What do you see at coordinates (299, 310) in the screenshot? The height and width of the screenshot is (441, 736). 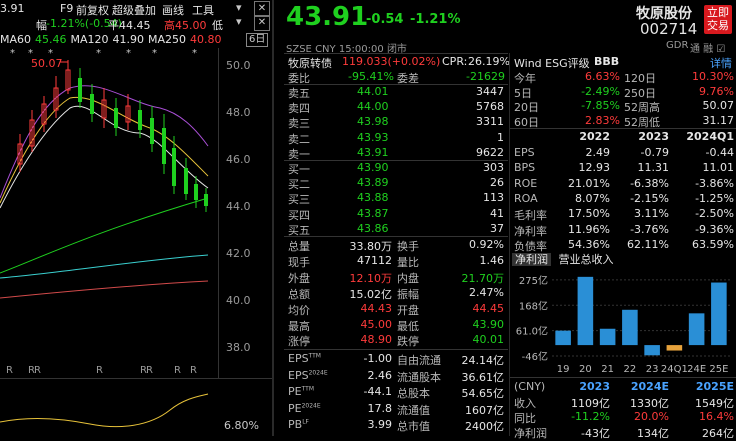 I see `stat-label: 均价` at bounding box center [299, 310].